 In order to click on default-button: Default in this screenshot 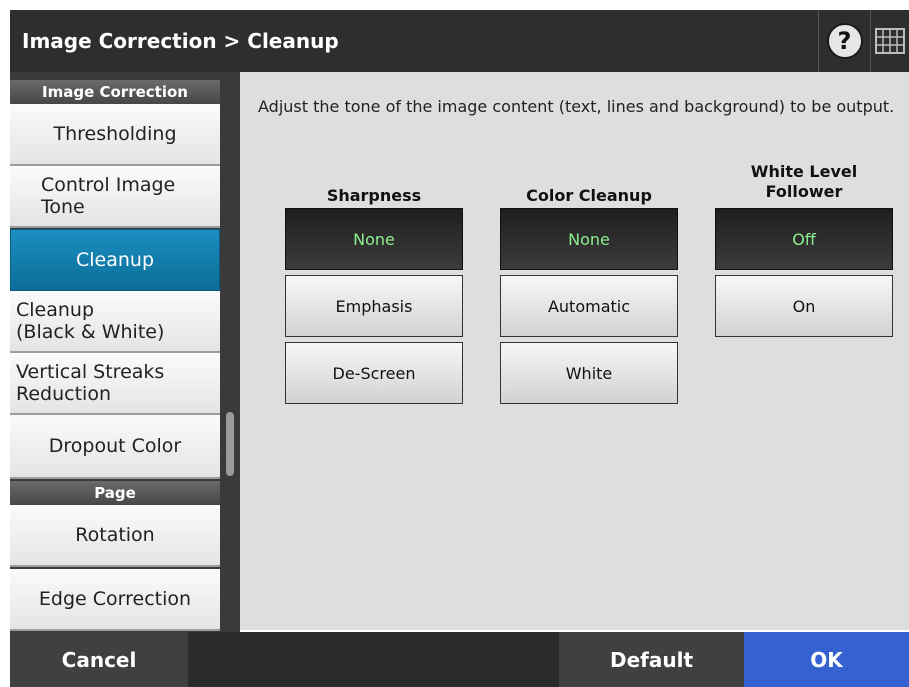, I will do `click(651, 659)`.